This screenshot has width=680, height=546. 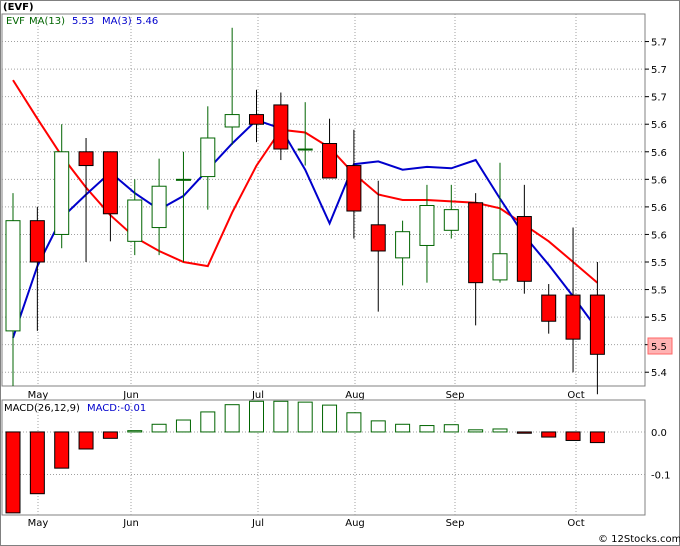 What do you see at coordinates (455, 523) in the screenshot?
I see `macd-x-tick-label: Sep` at bounding box center [455, 523].